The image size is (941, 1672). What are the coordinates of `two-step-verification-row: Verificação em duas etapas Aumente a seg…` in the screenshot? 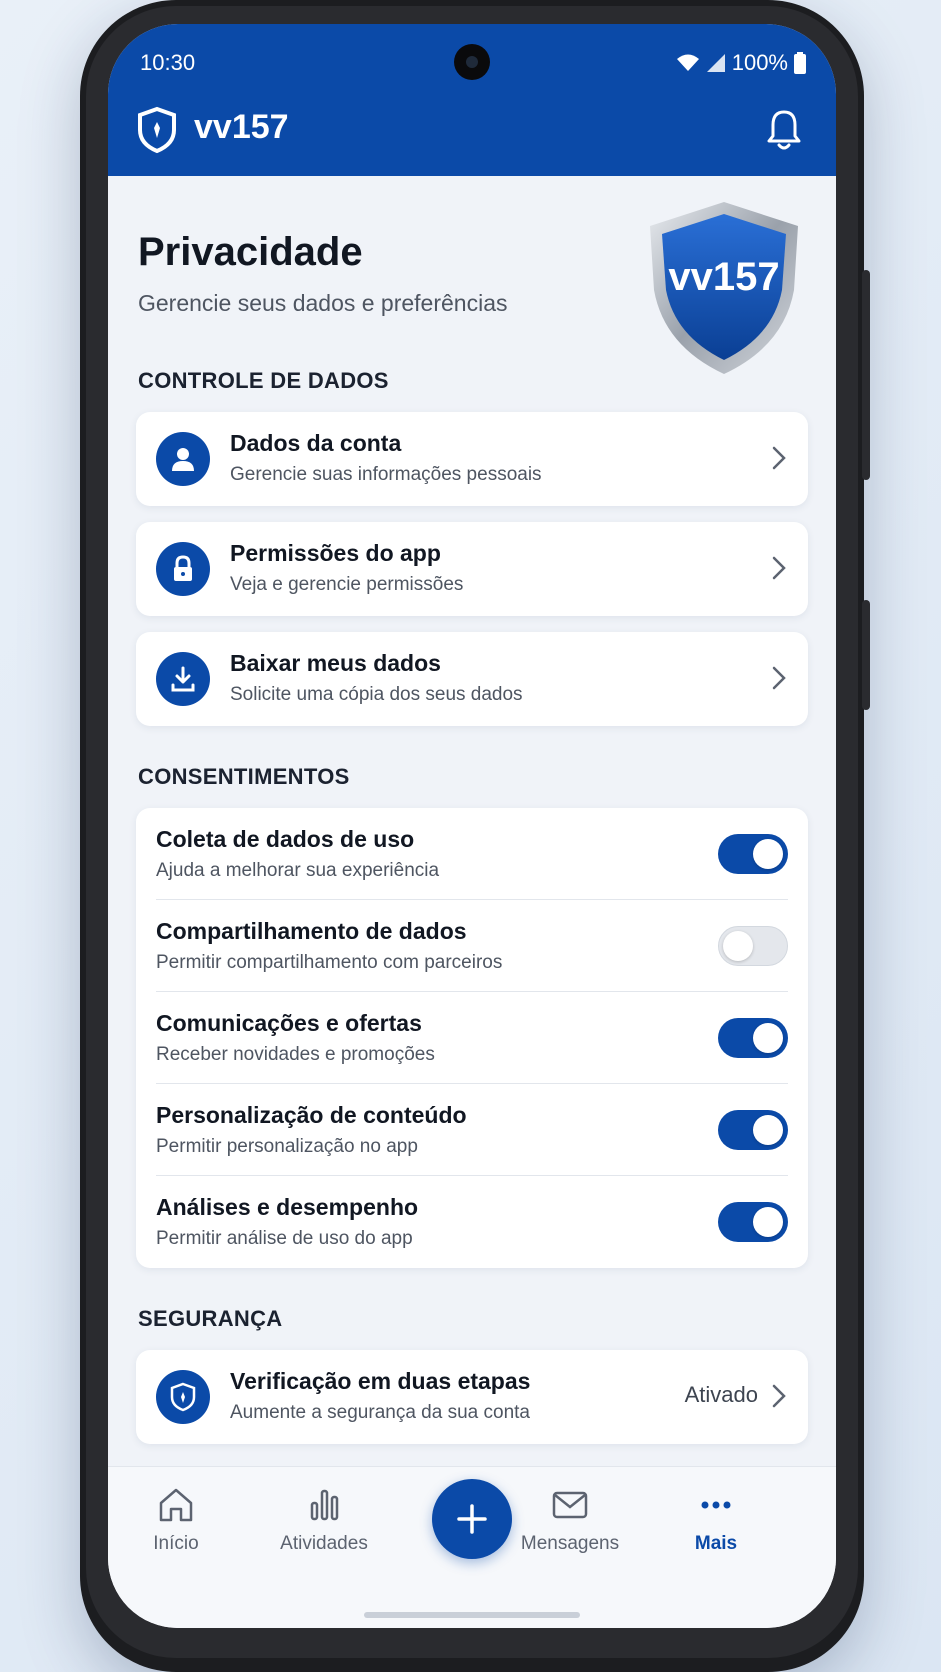 It's located at (472, 1397).